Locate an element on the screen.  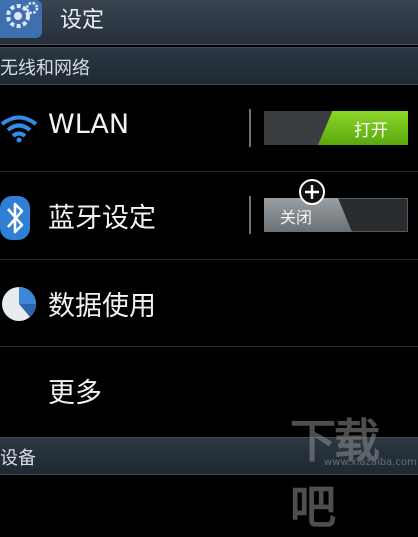
pie-chart-icon is located at coordinates (19, 304).